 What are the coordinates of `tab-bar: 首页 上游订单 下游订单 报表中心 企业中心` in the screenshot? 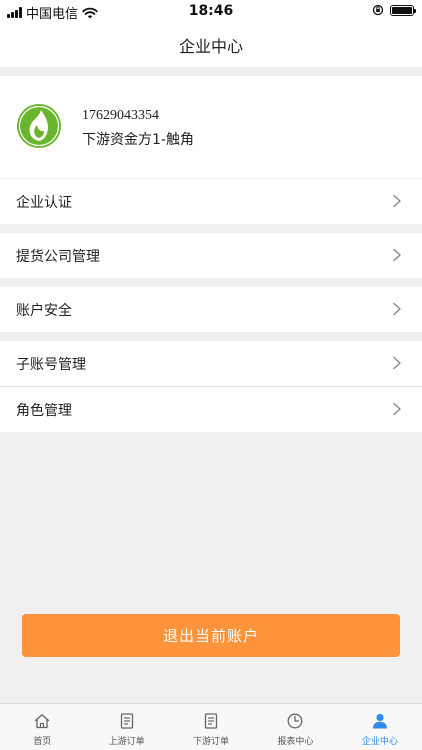 It's located at (211, 726).